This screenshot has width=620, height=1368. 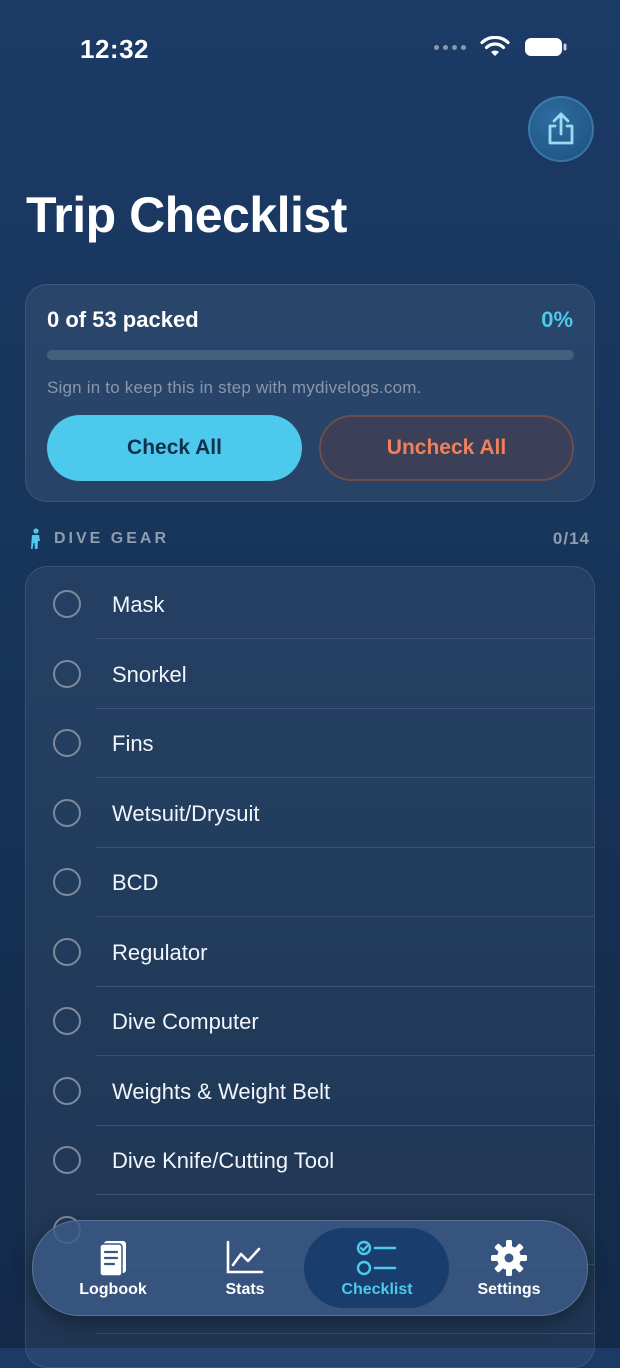 I want to click on item-label: Snorkel, so click(x=149, y=674).